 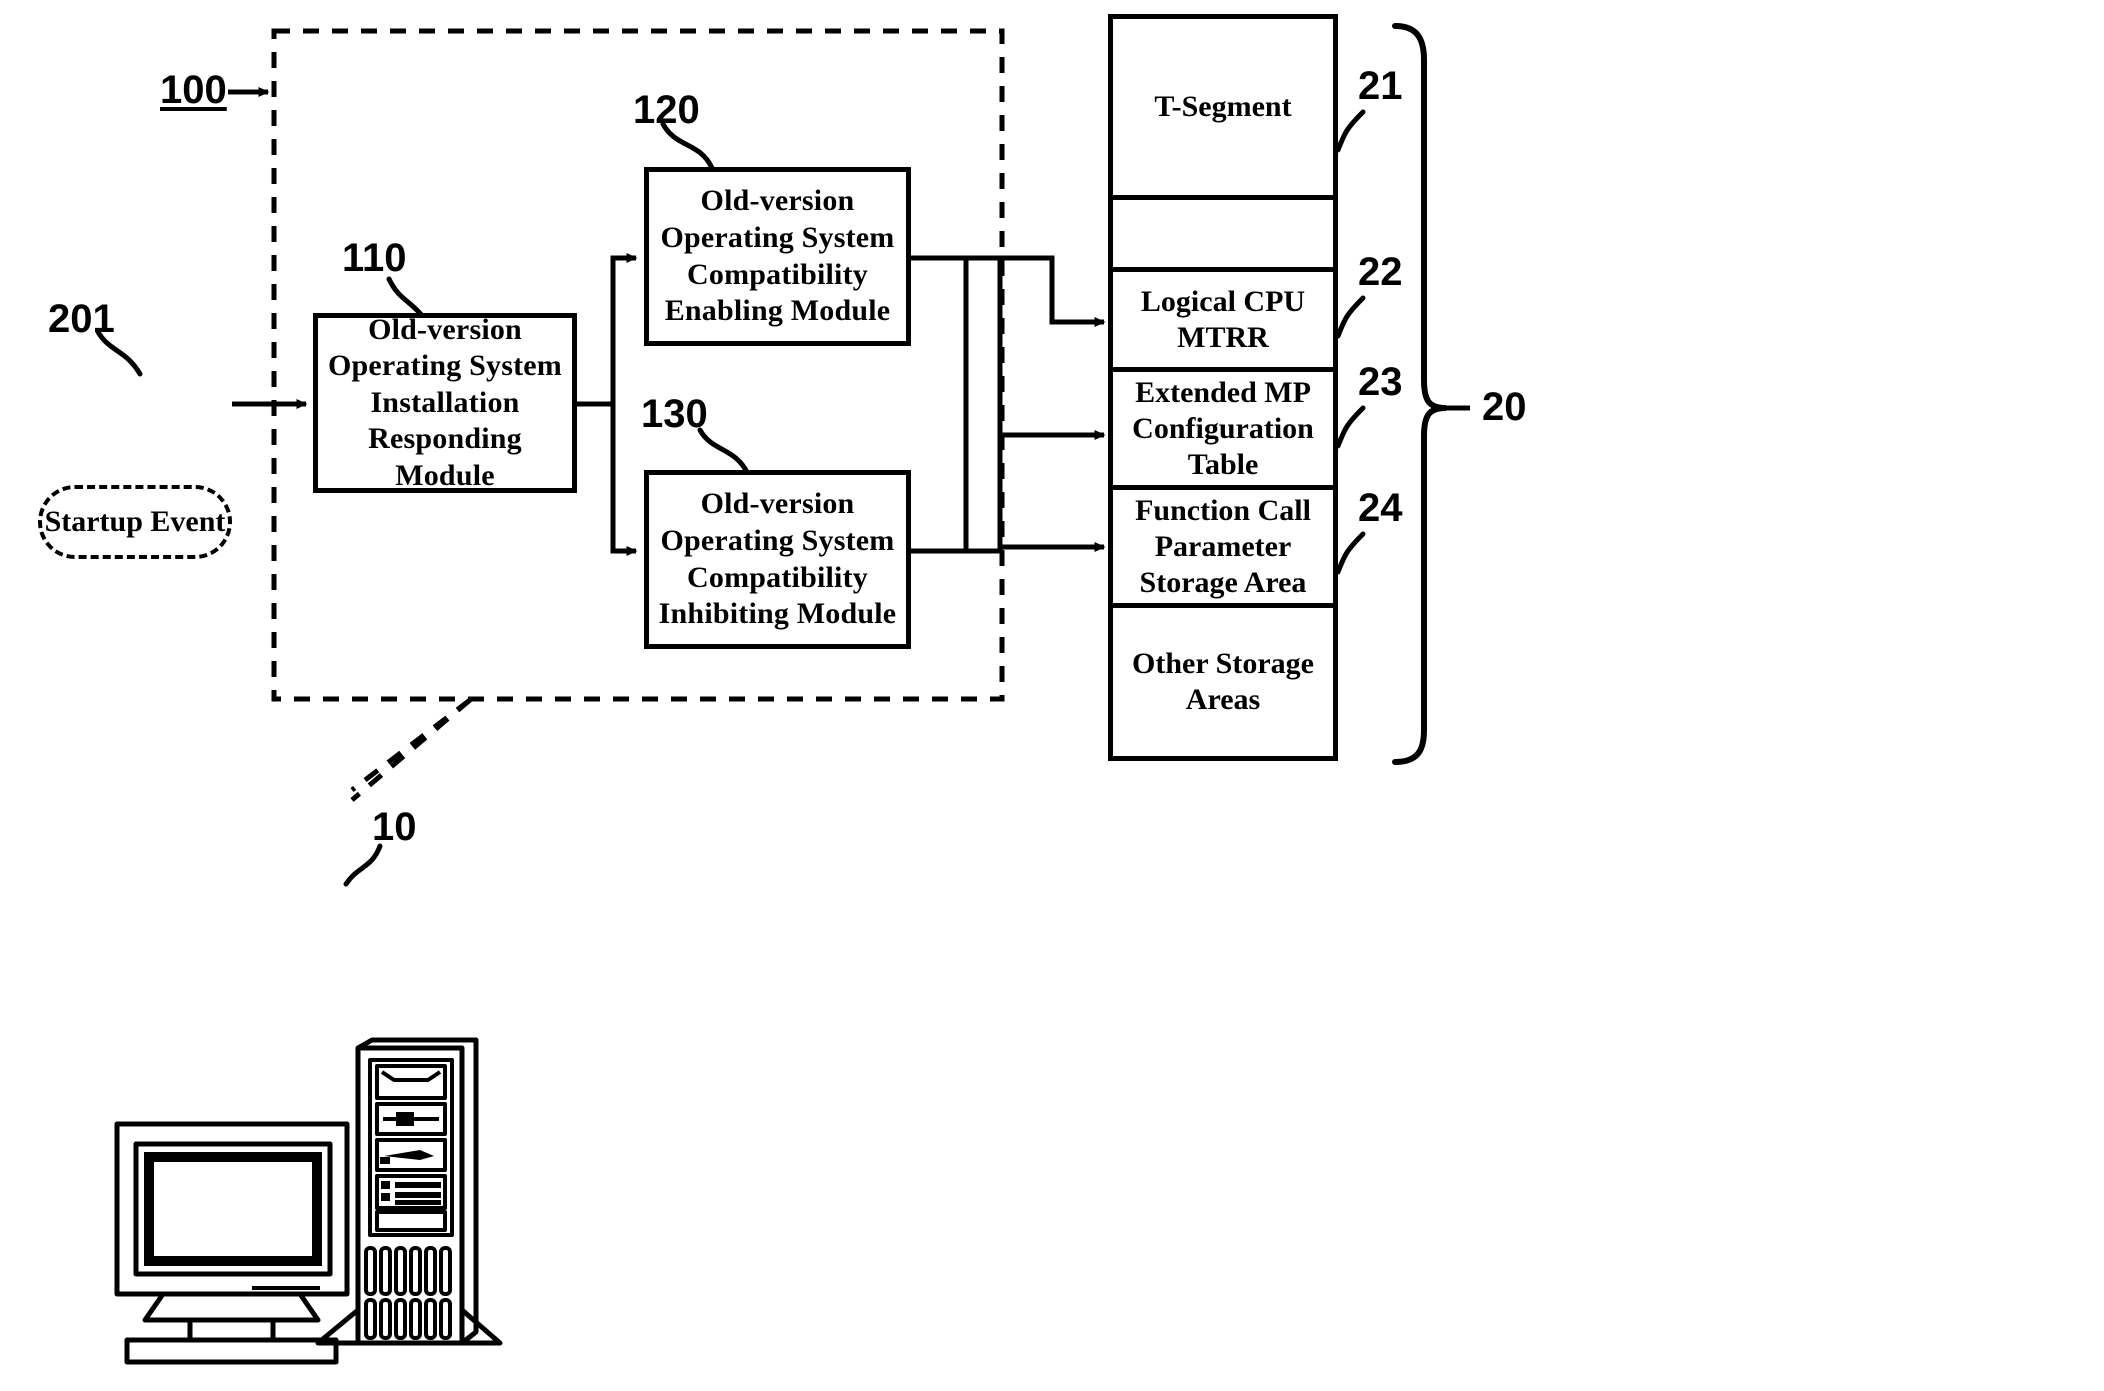 What do you see at coordinates (193, 90) in the screenshot?
I see `ref-100: 100` at bounding box center [193, 90].